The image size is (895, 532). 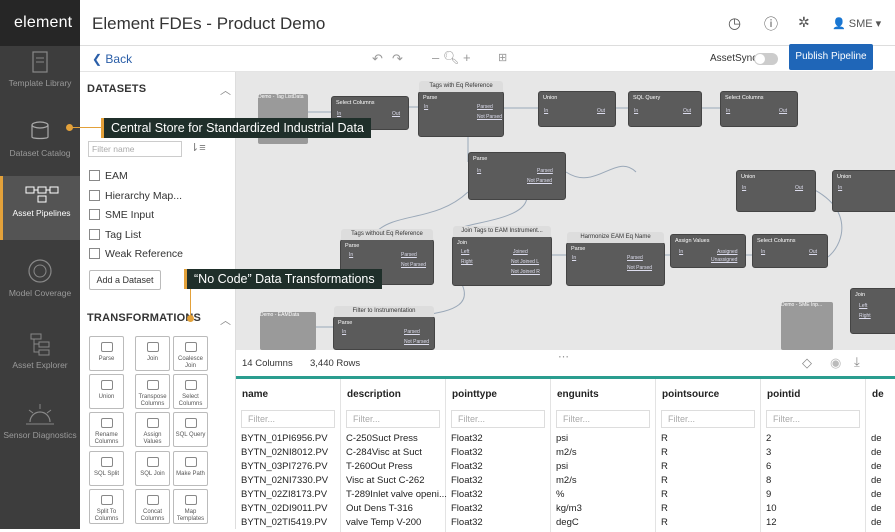 I want to click on dataset-item: SME Input, so click(x=121, y=215).